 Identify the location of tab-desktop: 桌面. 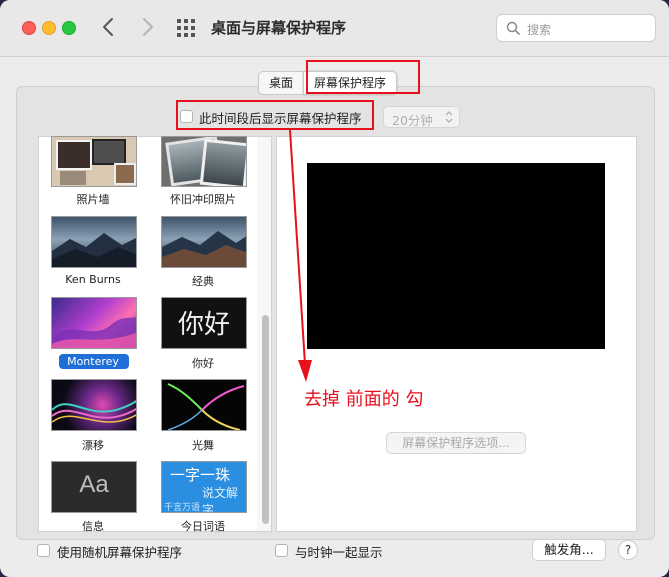
(281, 83).